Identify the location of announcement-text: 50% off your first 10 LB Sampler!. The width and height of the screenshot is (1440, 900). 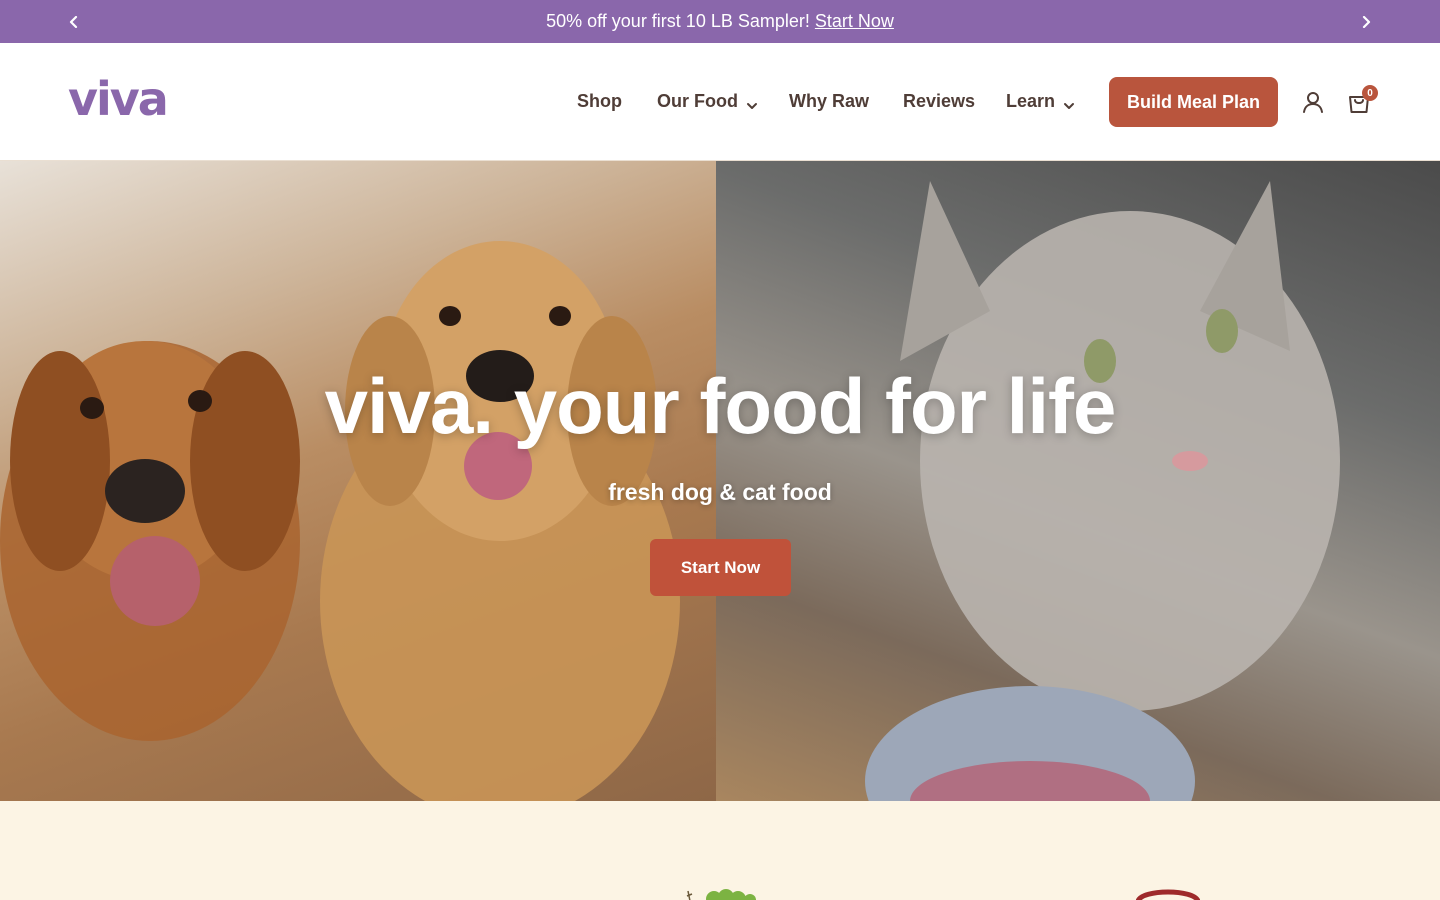
(678, 21).